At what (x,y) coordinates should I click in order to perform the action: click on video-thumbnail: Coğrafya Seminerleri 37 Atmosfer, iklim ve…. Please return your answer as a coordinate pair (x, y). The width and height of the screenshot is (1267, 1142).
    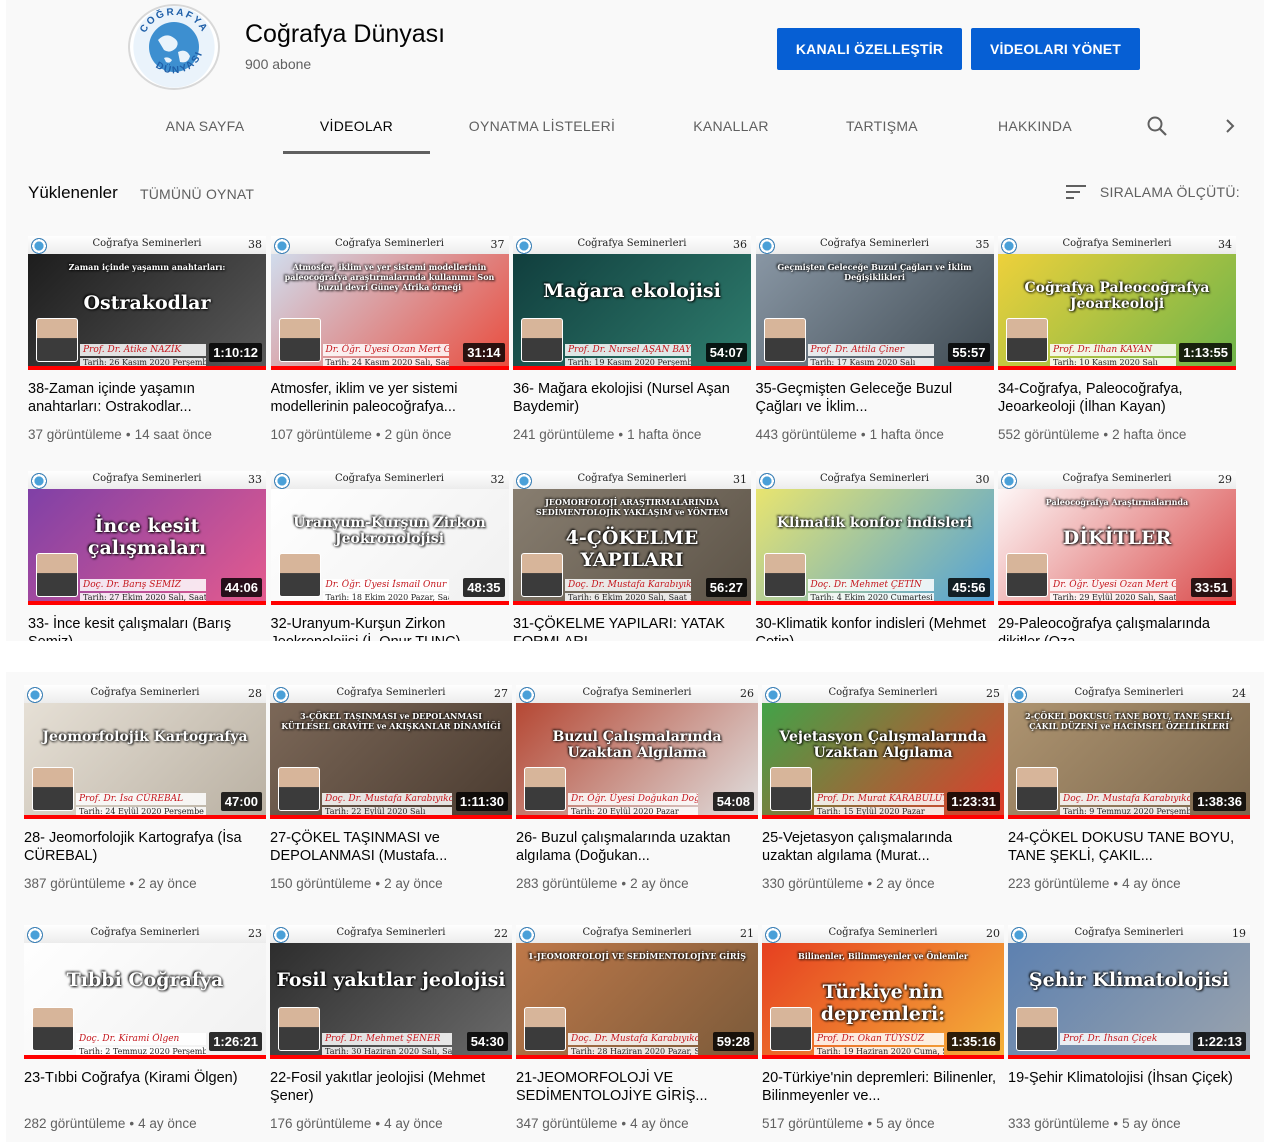
    Looking at the image, I should click on (389, 303).